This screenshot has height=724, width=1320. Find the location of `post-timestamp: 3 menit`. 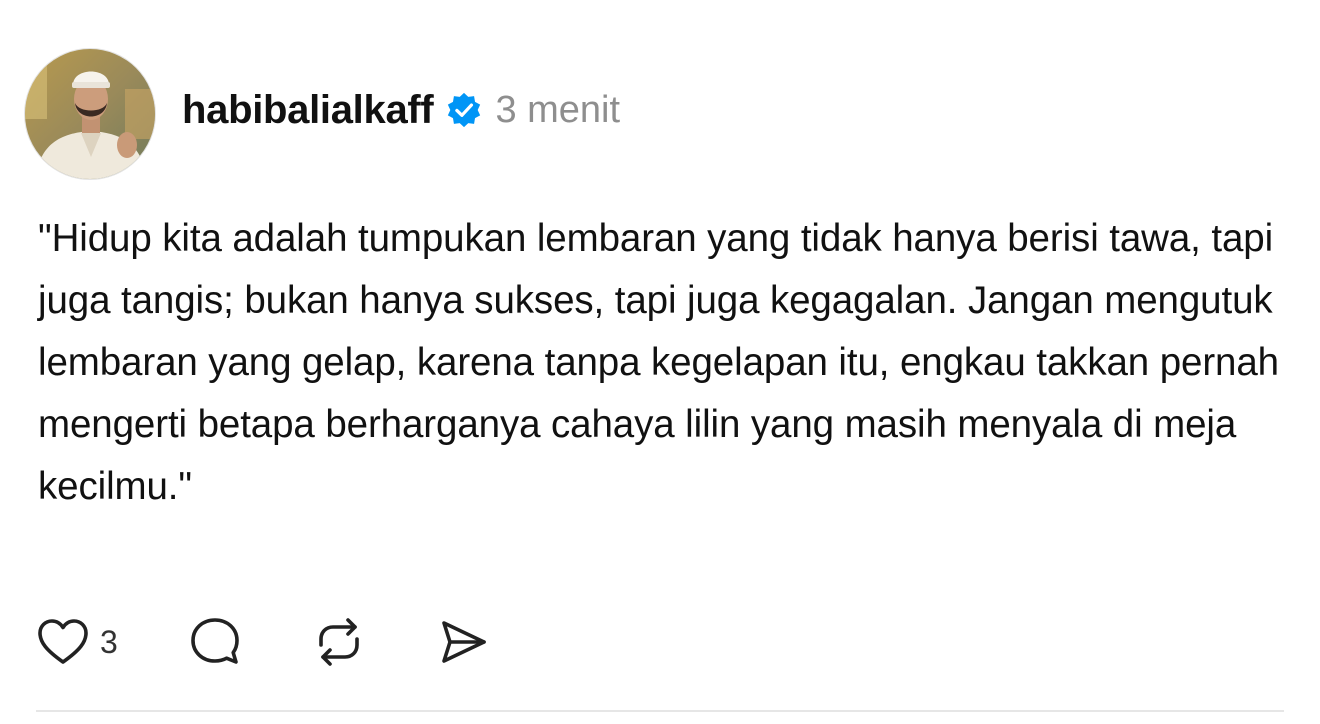

post-timestamp: 3 menit is located at coordinates (558, 109).